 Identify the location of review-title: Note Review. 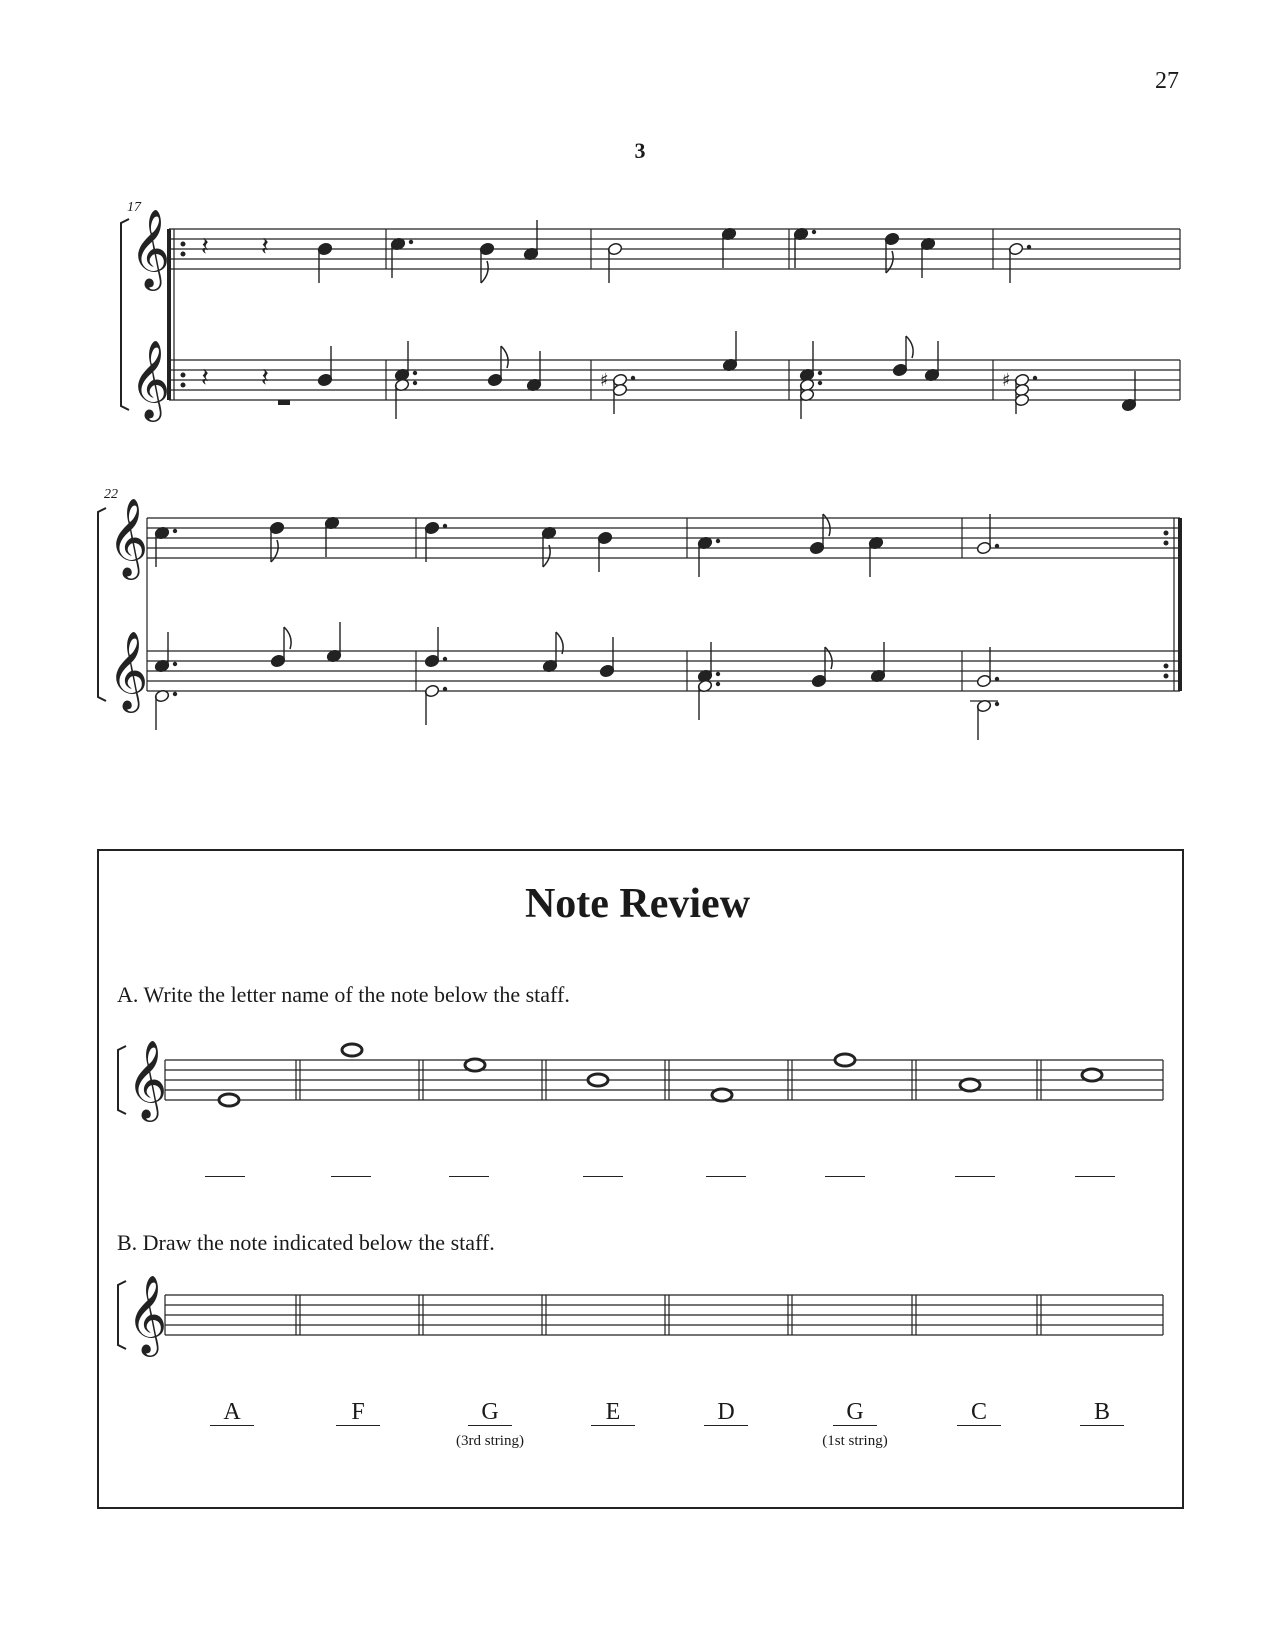
(637, 904).